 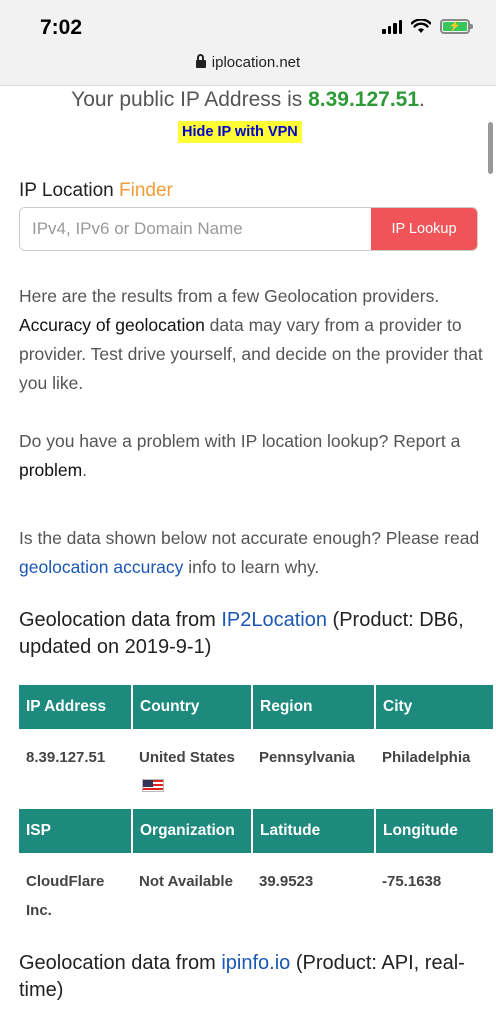 What do you see at coordinates (186, 881) in the screenshot?
I see `cell-organization: Not Available` at bounding box center [186, 881].